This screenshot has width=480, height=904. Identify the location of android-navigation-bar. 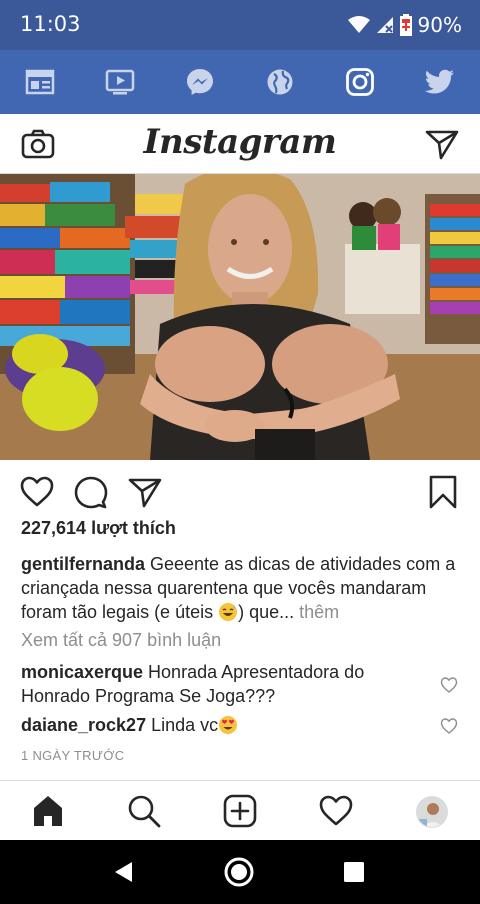
(240, 872).